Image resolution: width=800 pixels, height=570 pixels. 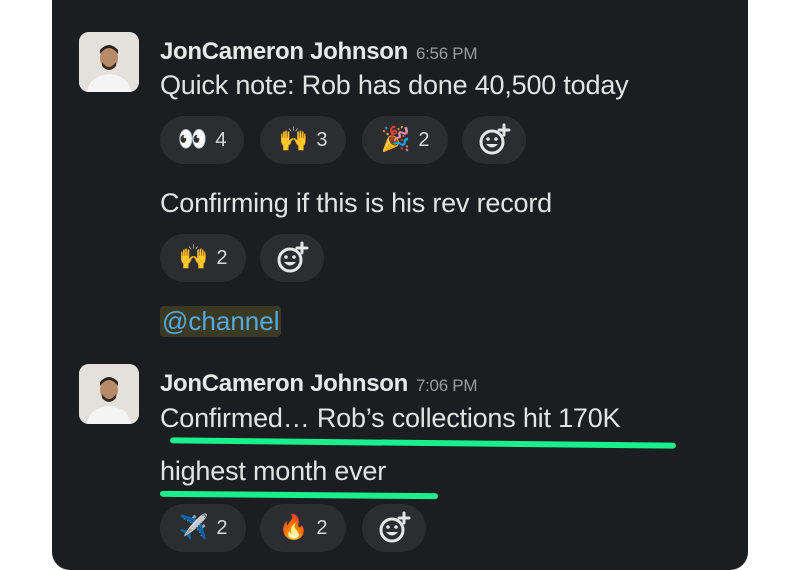 I want to click on message-timestamp: 6:56 PM, so click(x=447, y=53).